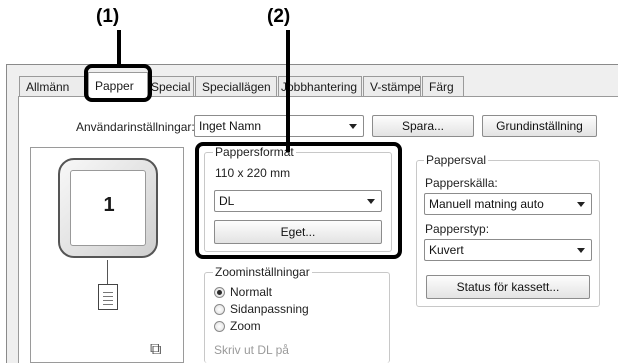  I want to click on zoom-fit-label: Sidanpassning, so click(269, 309).